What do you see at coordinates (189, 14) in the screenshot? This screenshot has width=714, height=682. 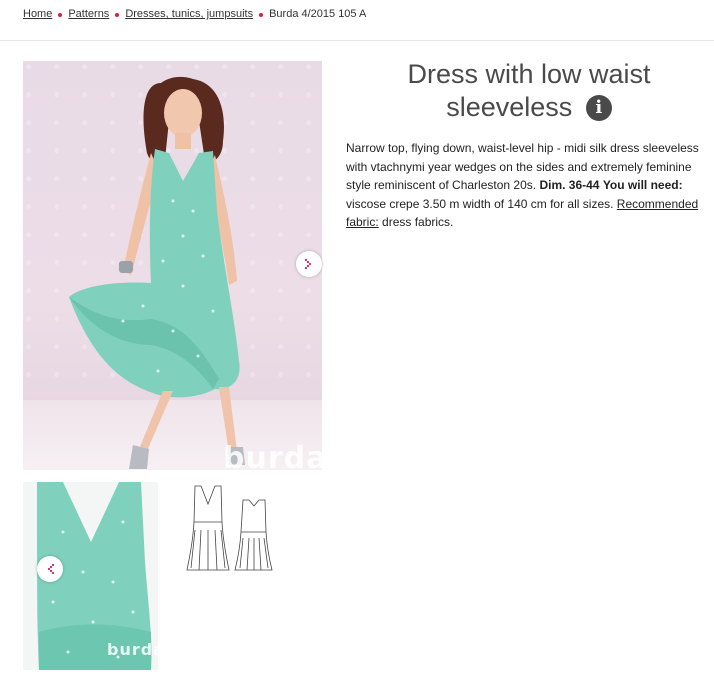 I see `breadcrumb-link-dresses: Dresses, tunics, jumpsuits` at bounding box center [189, 14].